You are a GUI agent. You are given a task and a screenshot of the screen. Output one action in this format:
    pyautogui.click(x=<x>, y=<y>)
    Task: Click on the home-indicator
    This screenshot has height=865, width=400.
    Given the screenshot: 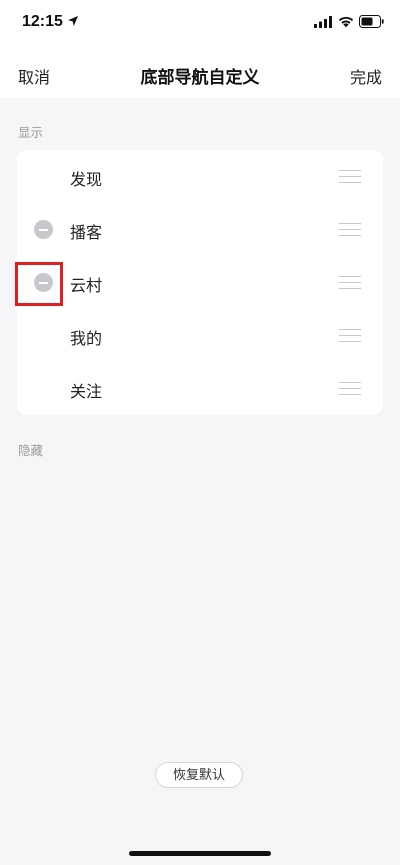 What is the action you would take?
    pyautogui.click(x=200, y=853)
    